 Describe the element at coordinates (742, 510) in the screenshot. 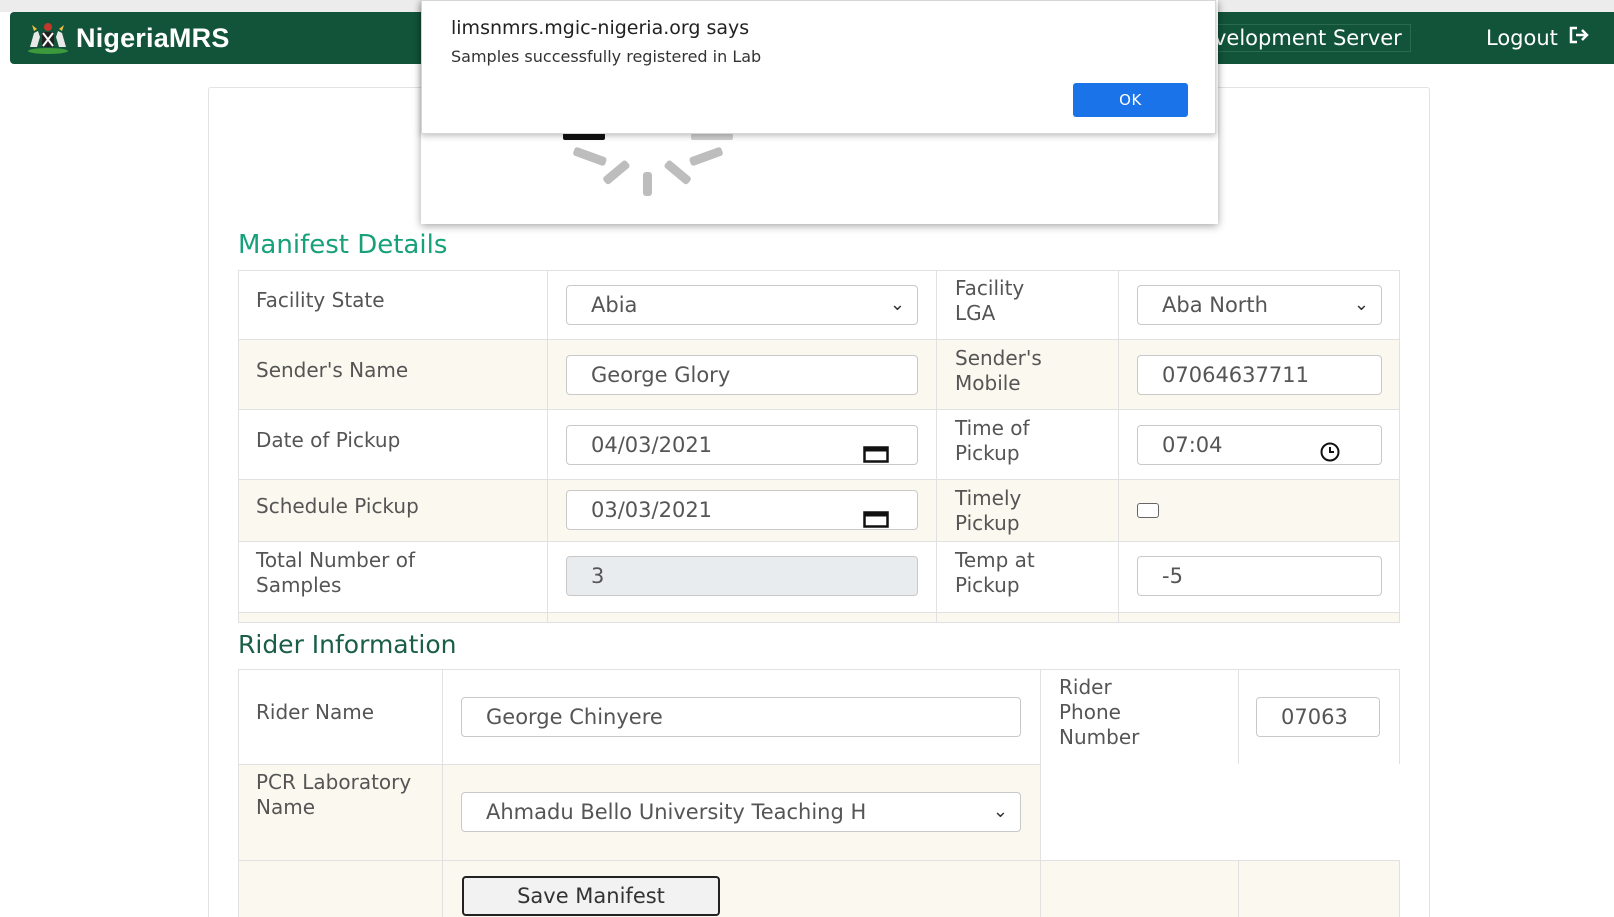

I see `schedule-pickup-input: 03/03/2021` at that location.